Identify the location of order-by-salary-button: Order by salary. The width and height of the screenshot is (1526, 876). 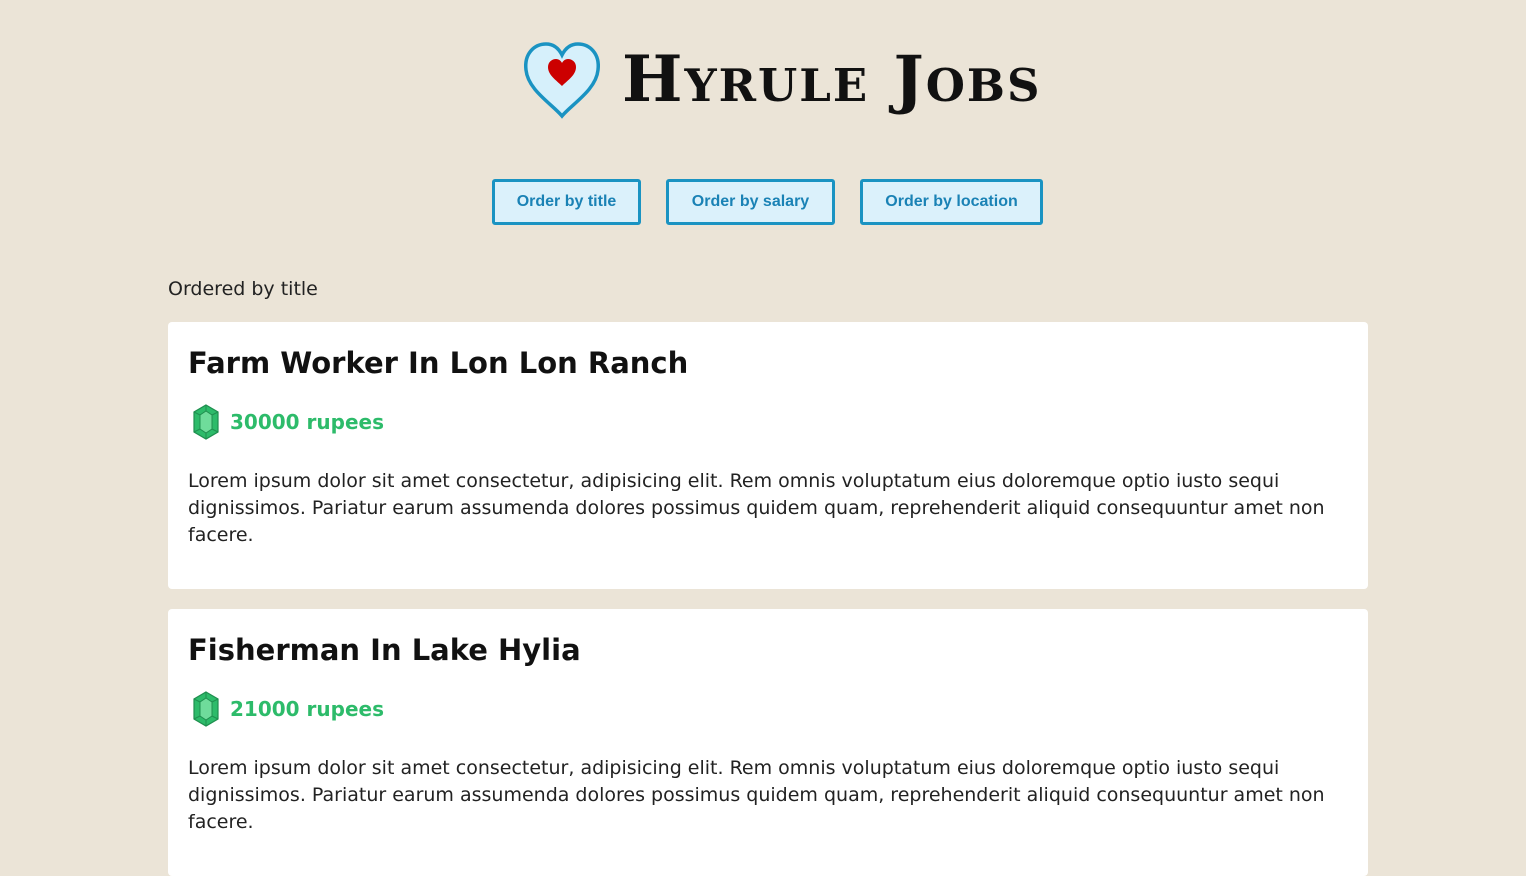
(750, 202).